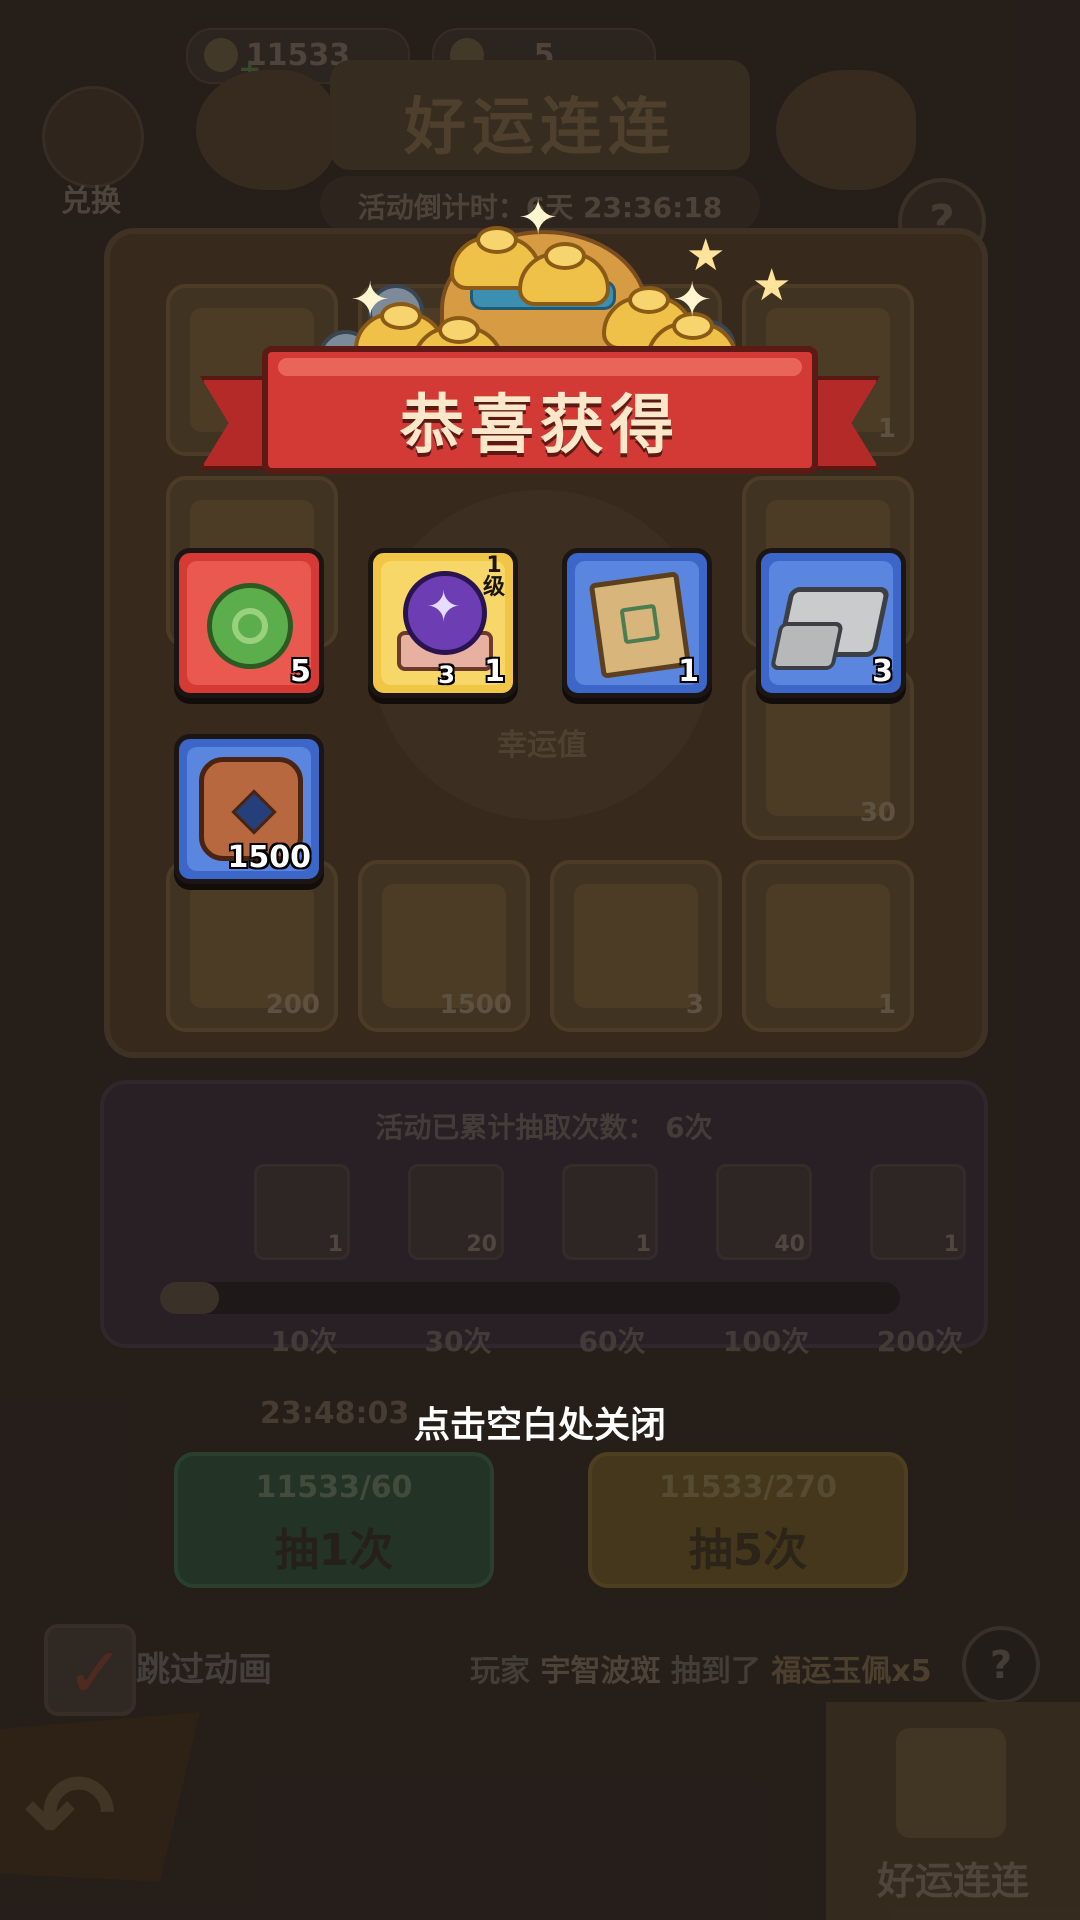 The height and width of the screenshot is (1920, 1080). What do you see at coordinates (249, 809) in the screenshot?
I see `reward-item: 1500` at bounding box center [249, 809].